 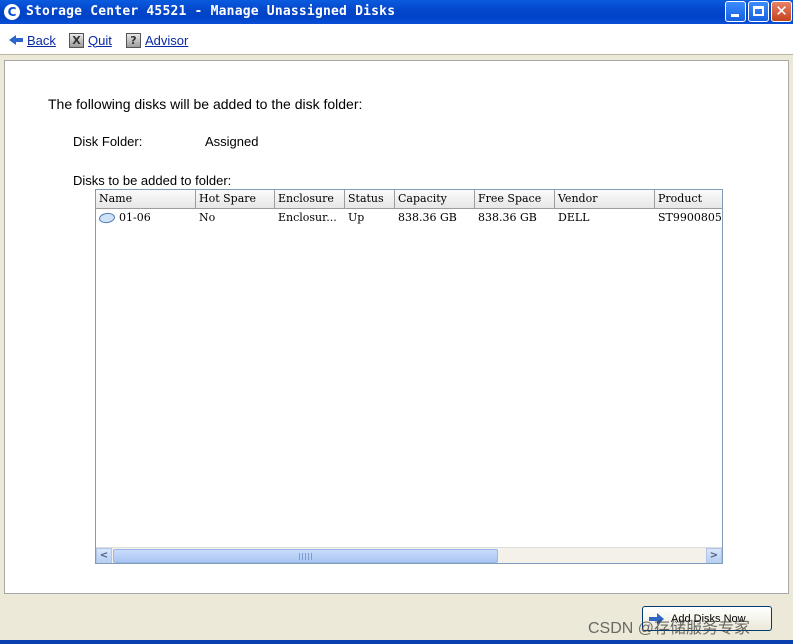 I want to click on column-header-enclosure: Enclosure, so click(x=310, y=199).